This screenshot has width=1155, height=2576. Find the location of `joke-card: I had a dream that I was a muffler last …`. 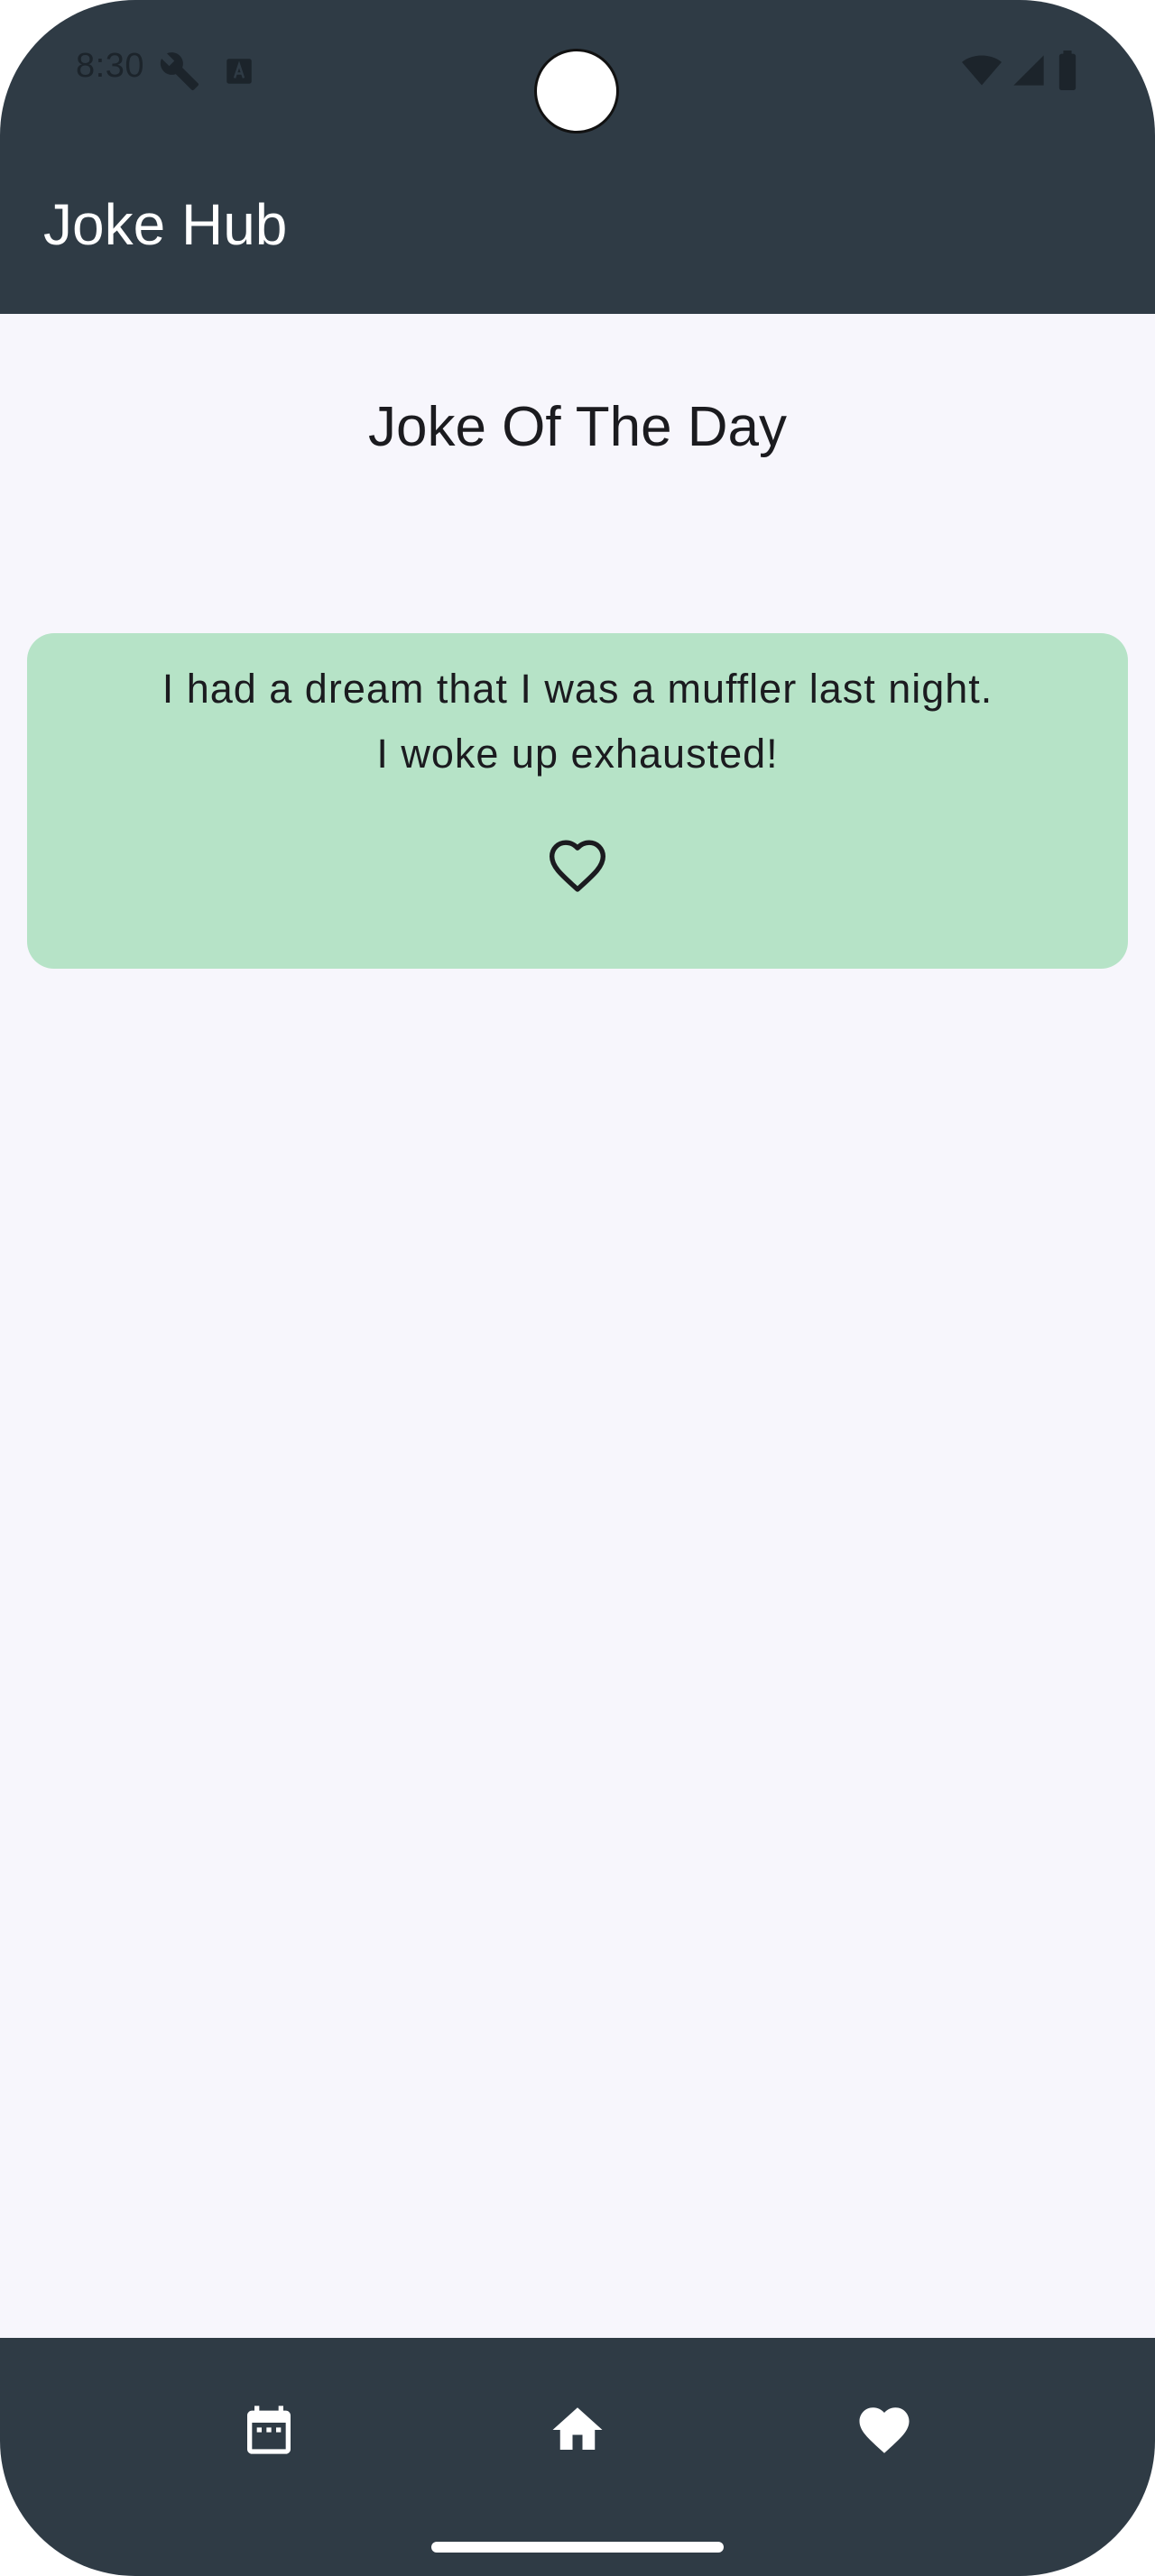

joke-card: I had a dream that I was a muffler last … is located at coordinates (577, 801).